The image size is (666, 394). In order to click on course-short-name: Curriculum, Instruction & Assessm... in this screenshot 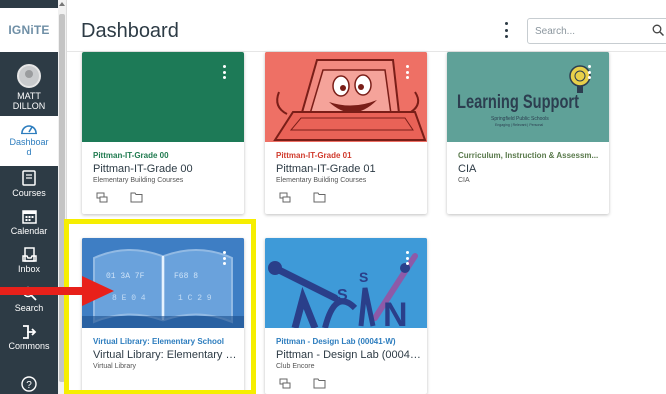, I will do `click(530, 155)`.